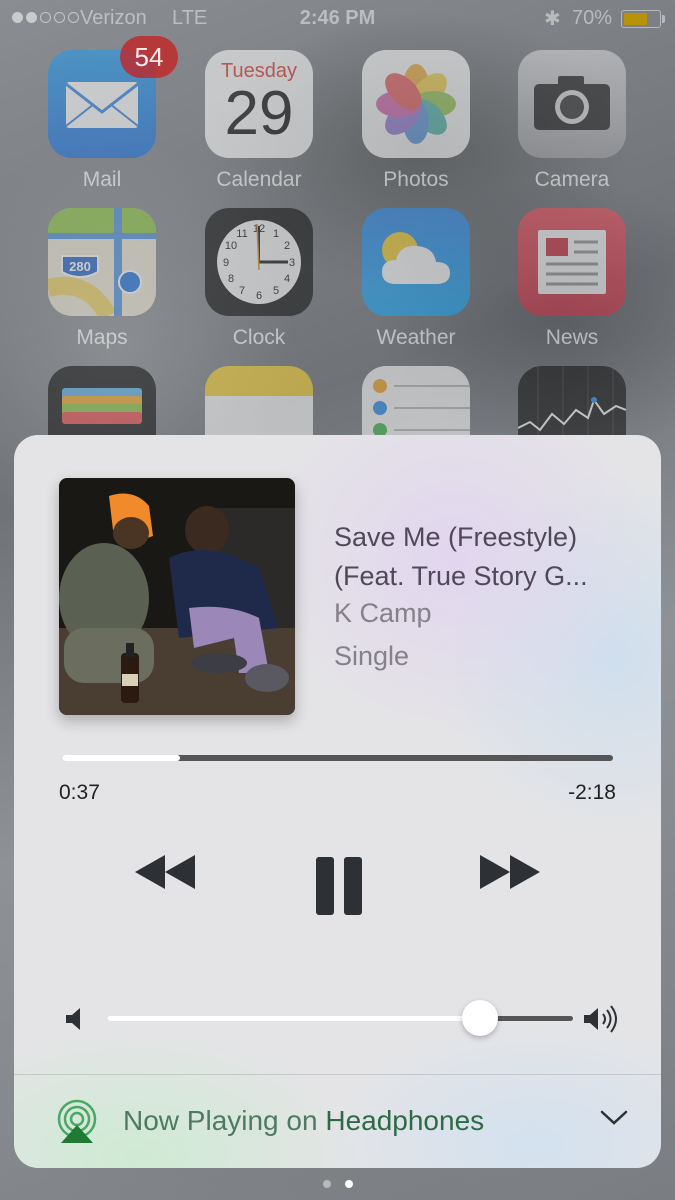  What do you see at coordinates (416, 104) in the screenshot?
I see `photos-icon` at bounding box center [416, 104].